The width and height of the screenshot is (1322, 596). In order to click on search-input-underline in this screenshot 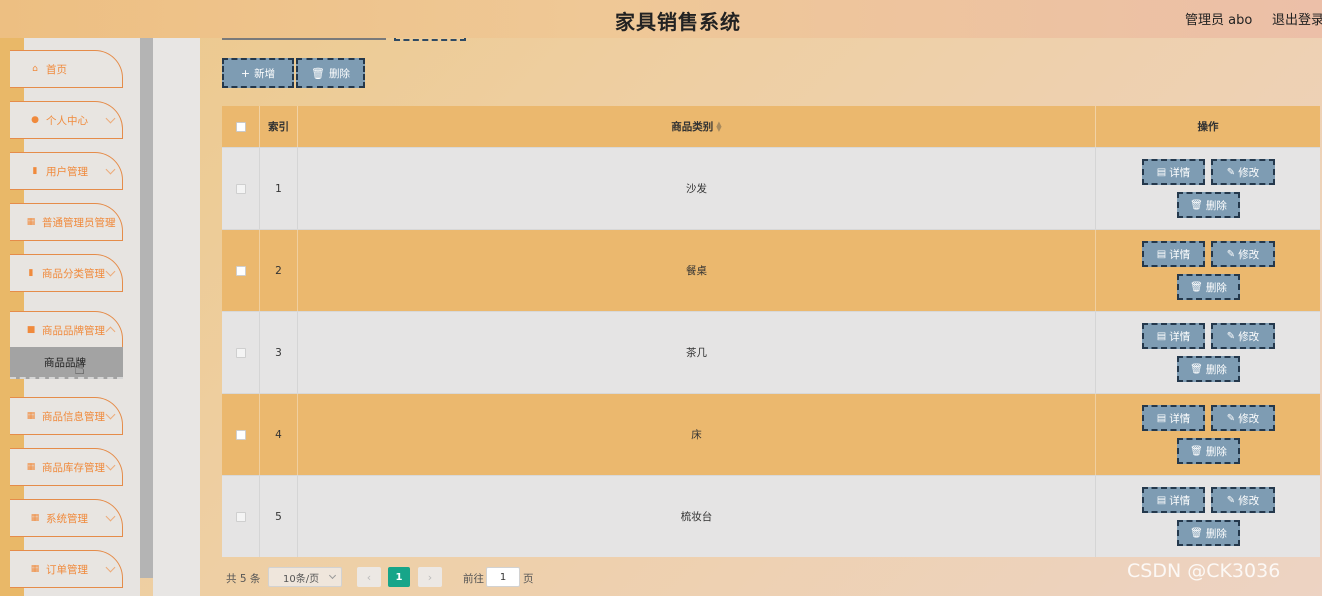, I will do `click(304, 39)`.